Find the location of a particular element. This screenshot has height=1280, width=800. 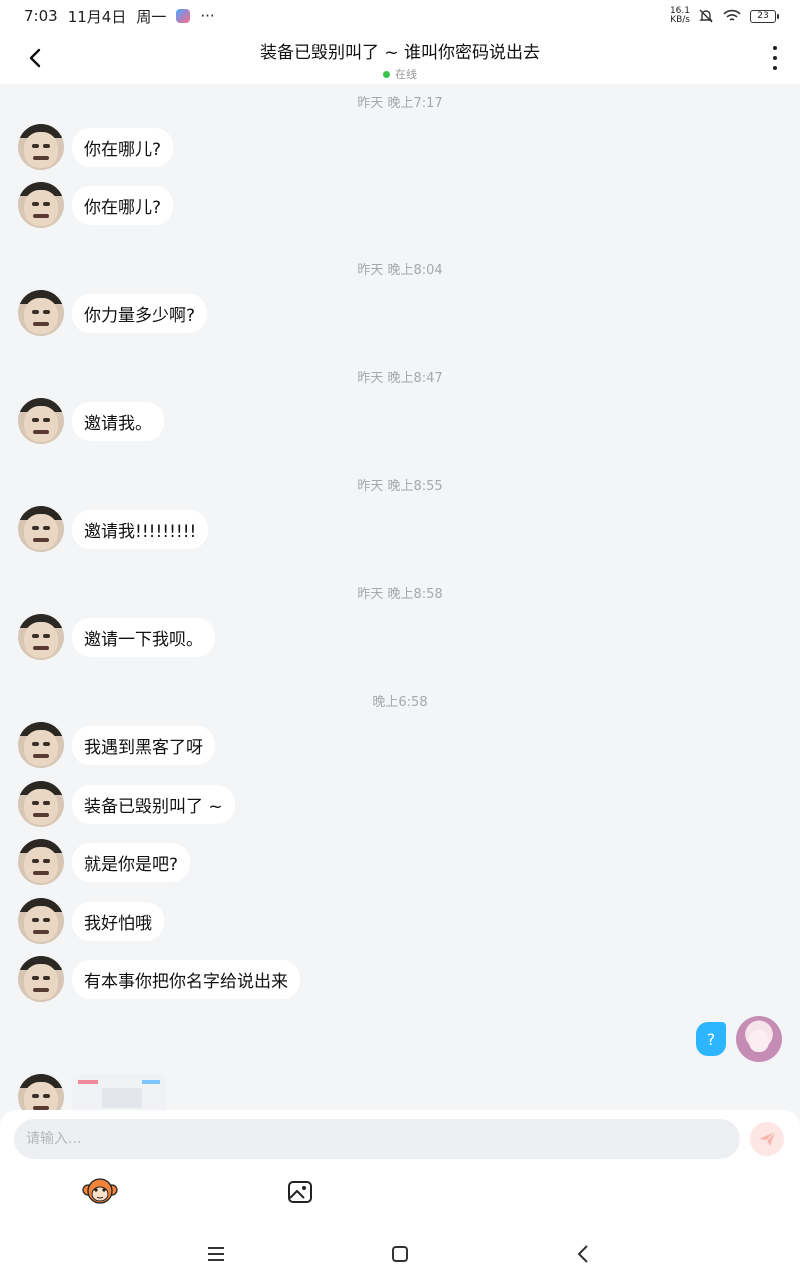

online-label: 在线 is located at coordinates (406, 74).